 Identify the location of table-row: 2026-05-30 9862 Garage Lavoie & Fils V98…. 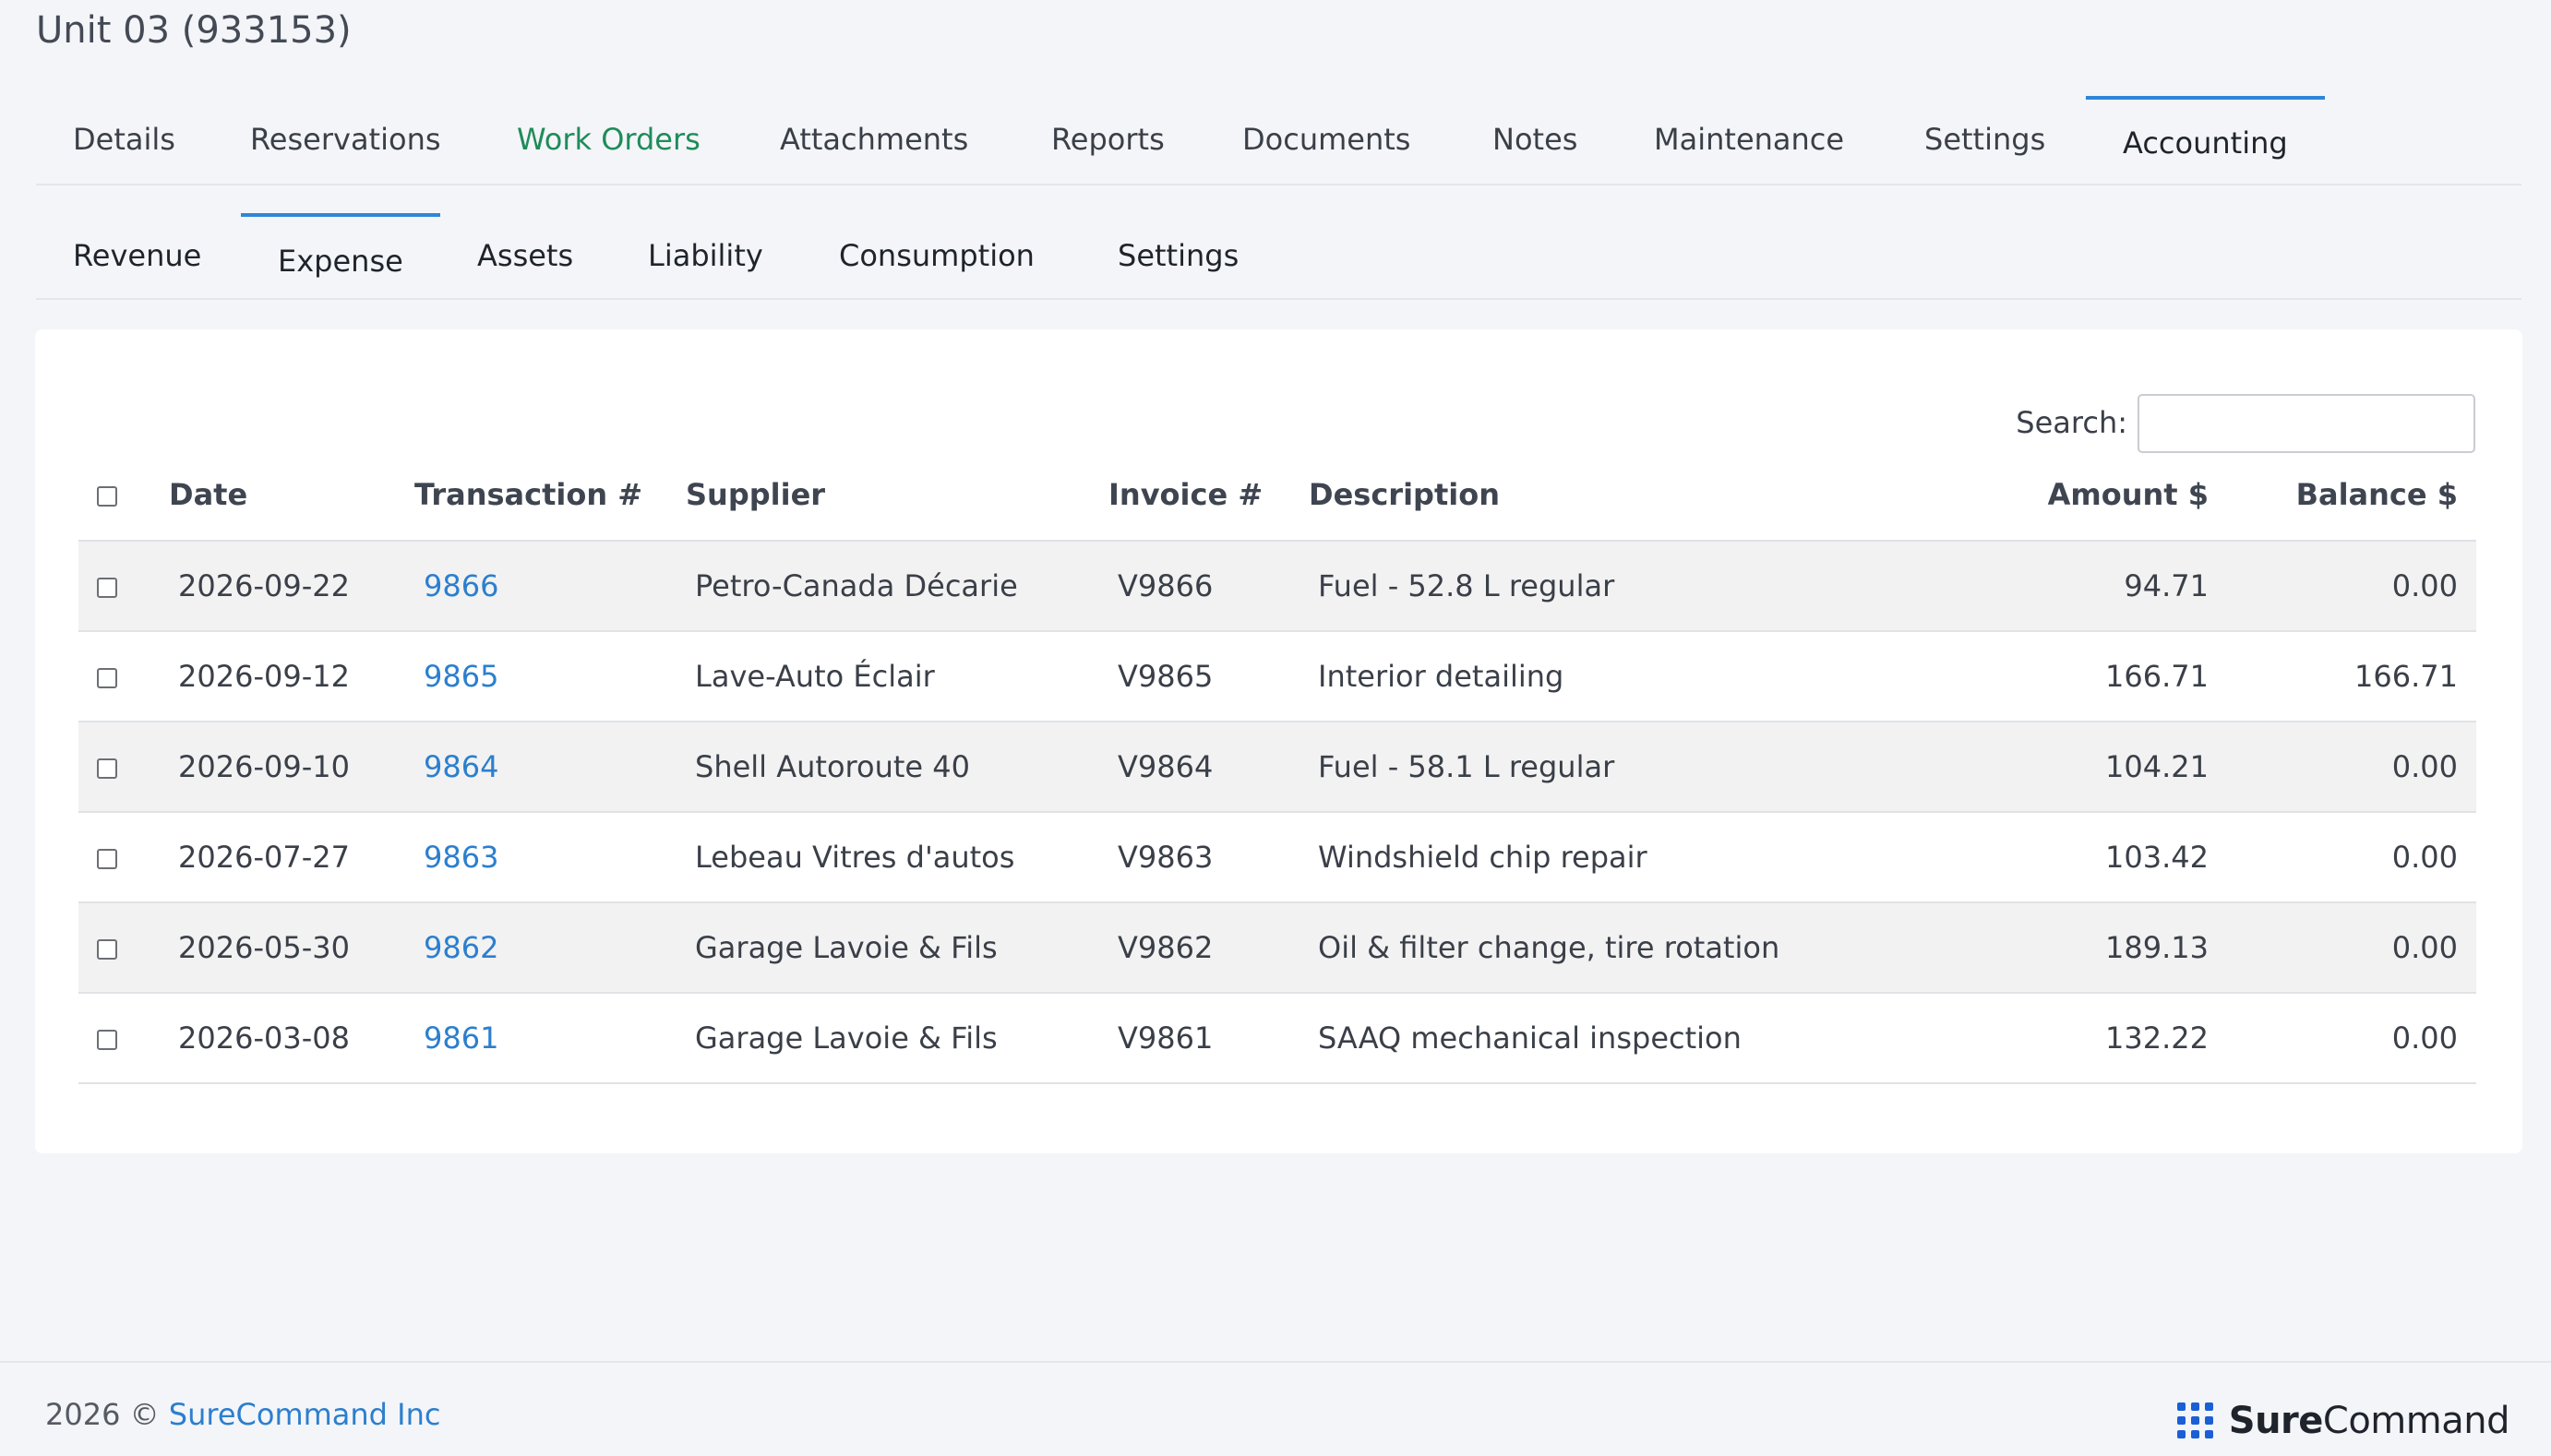
(1277, 948).